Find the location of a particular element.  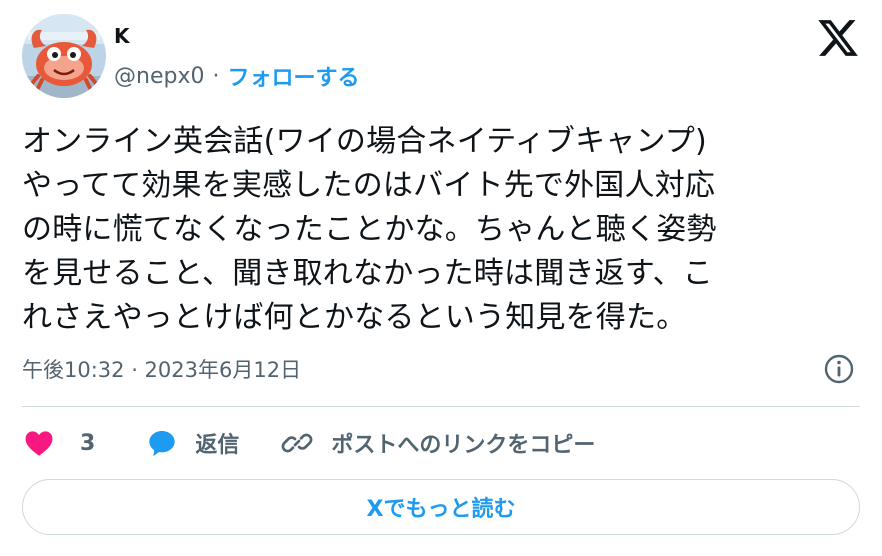

tweet-line: の時に慌てなくなったことかな。ちゃんと聴く姿勢 is located at coordinates (369, 229).